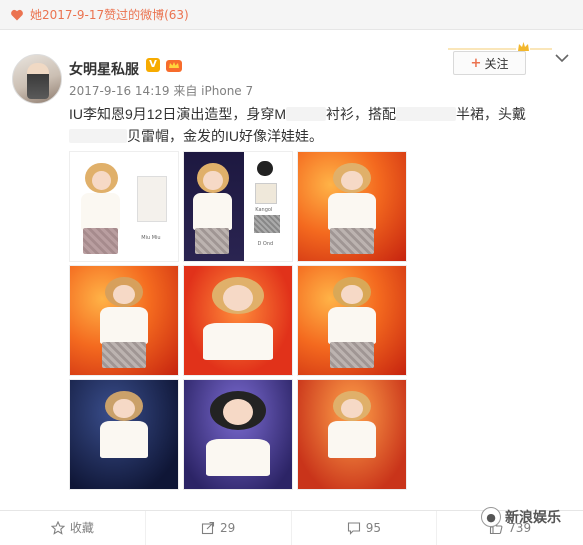 Image resolution: width=583 pixels, height=545 pixels. Describe the element at coordinates (104, 69) in the screenshot. I see `author-name: 女明星私服` at that location.